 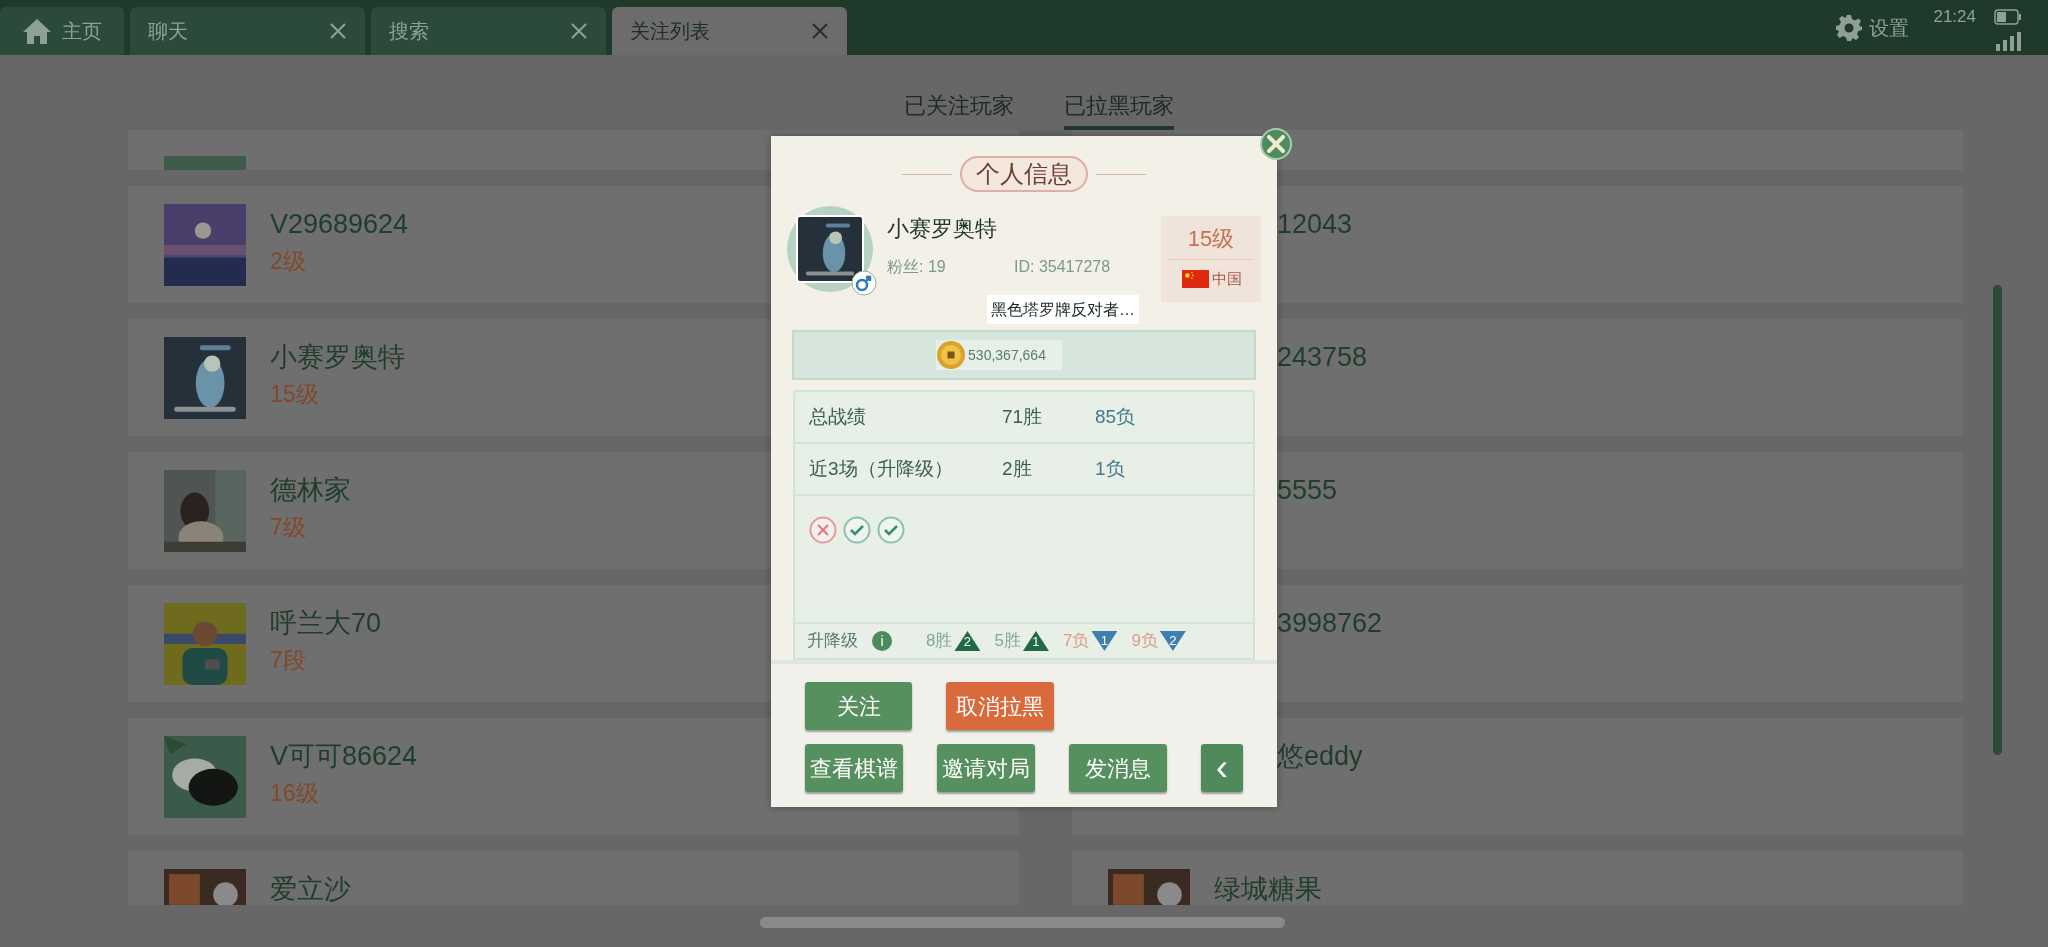 What do you see at coordinates (1144, 641) in the screenshot?
I see `step-label: 9负` at bounding box center [1144, 641].